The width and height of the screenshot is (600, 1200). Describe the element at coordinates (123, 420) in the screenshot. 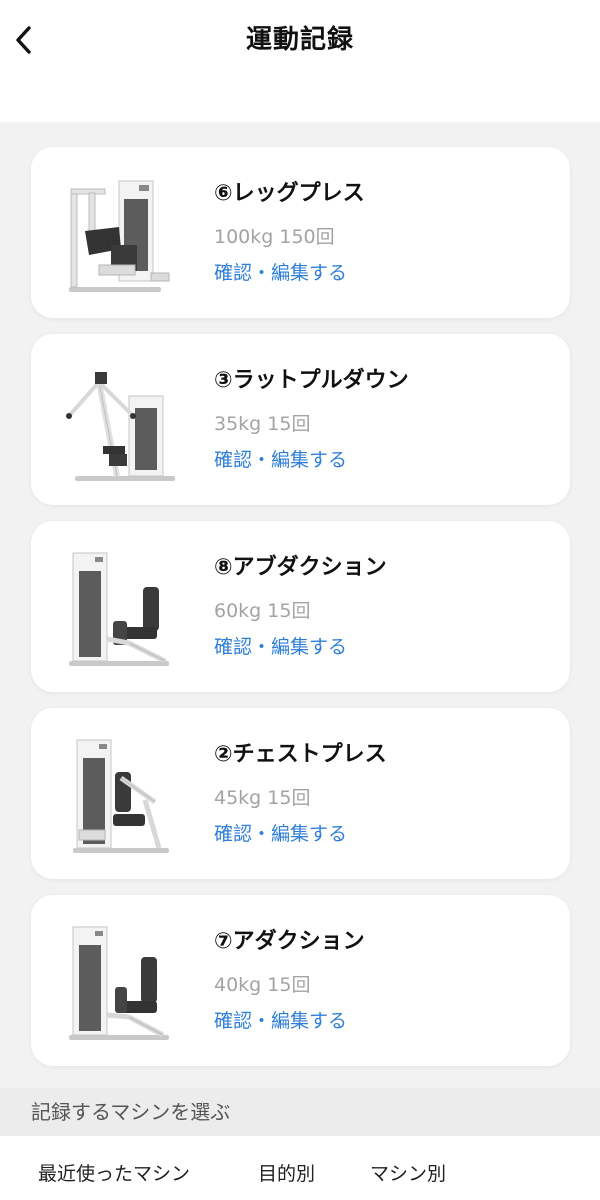

I see `lat-pulldown-machine-image` at that location.